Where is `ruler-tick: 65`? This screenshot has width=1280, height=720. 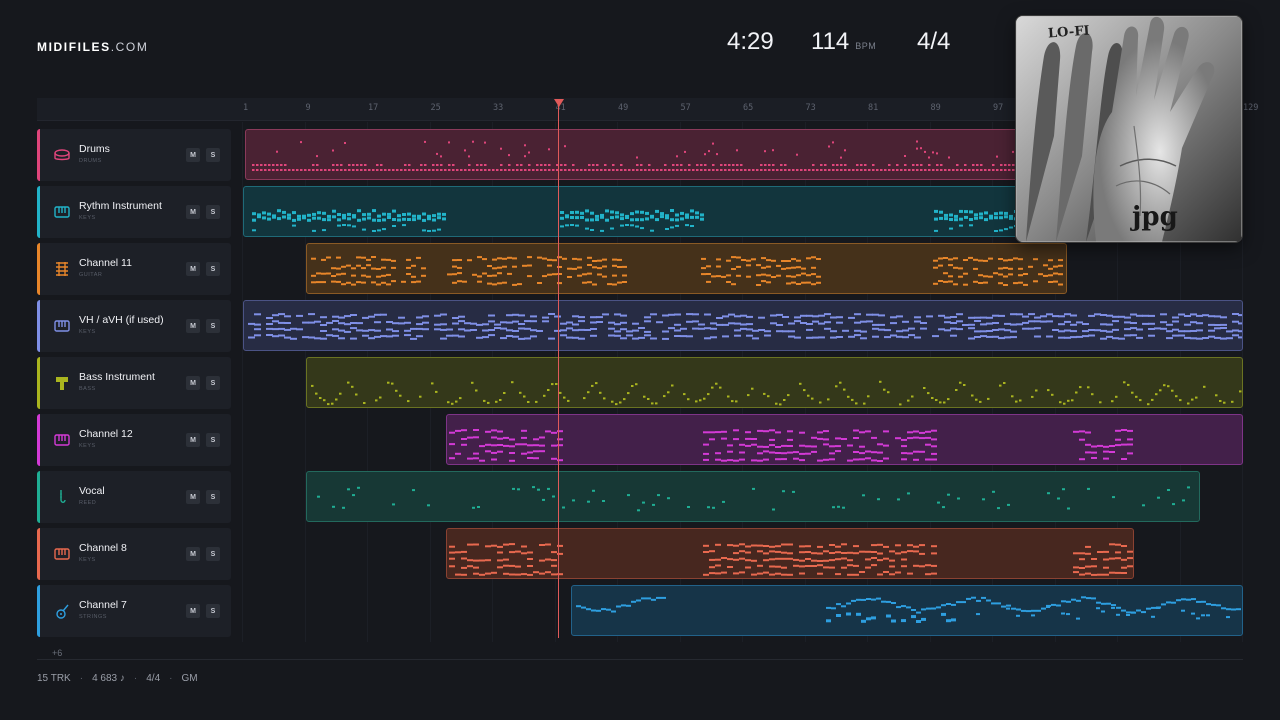 ruler-tick: 65 is located at coordinates (748, 108).